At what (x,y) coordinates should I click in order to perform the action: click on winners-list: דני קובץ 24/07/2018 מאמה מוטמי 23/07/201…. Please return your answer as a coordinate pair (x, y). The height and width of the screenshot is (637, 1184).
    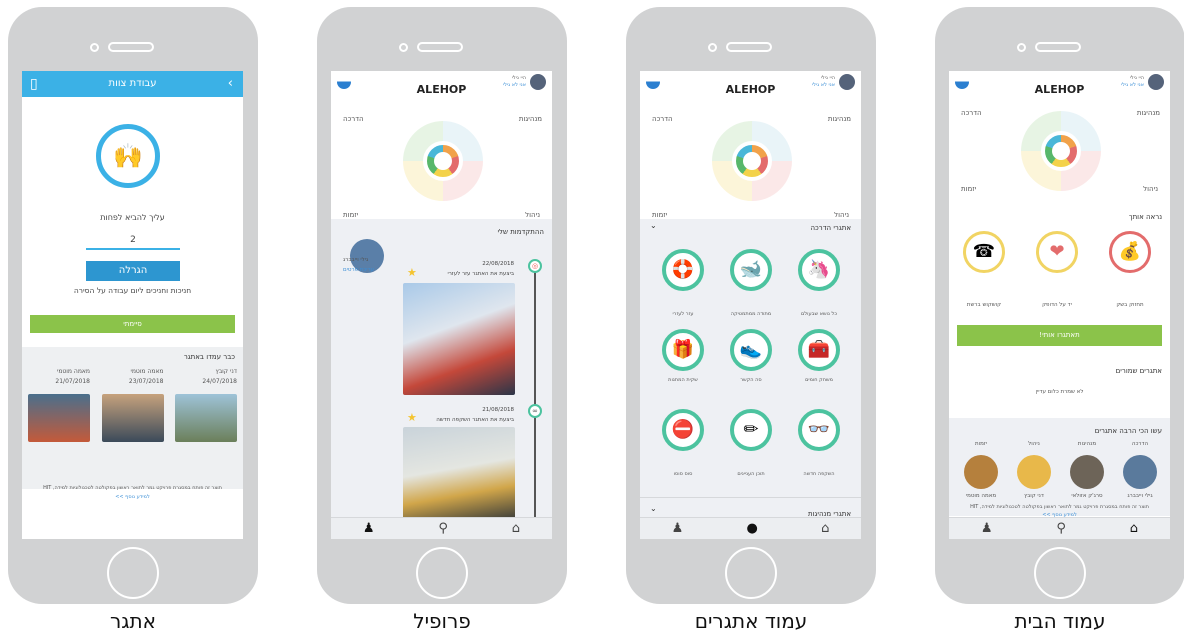
    Looking at the image, I should click on (132, 405).